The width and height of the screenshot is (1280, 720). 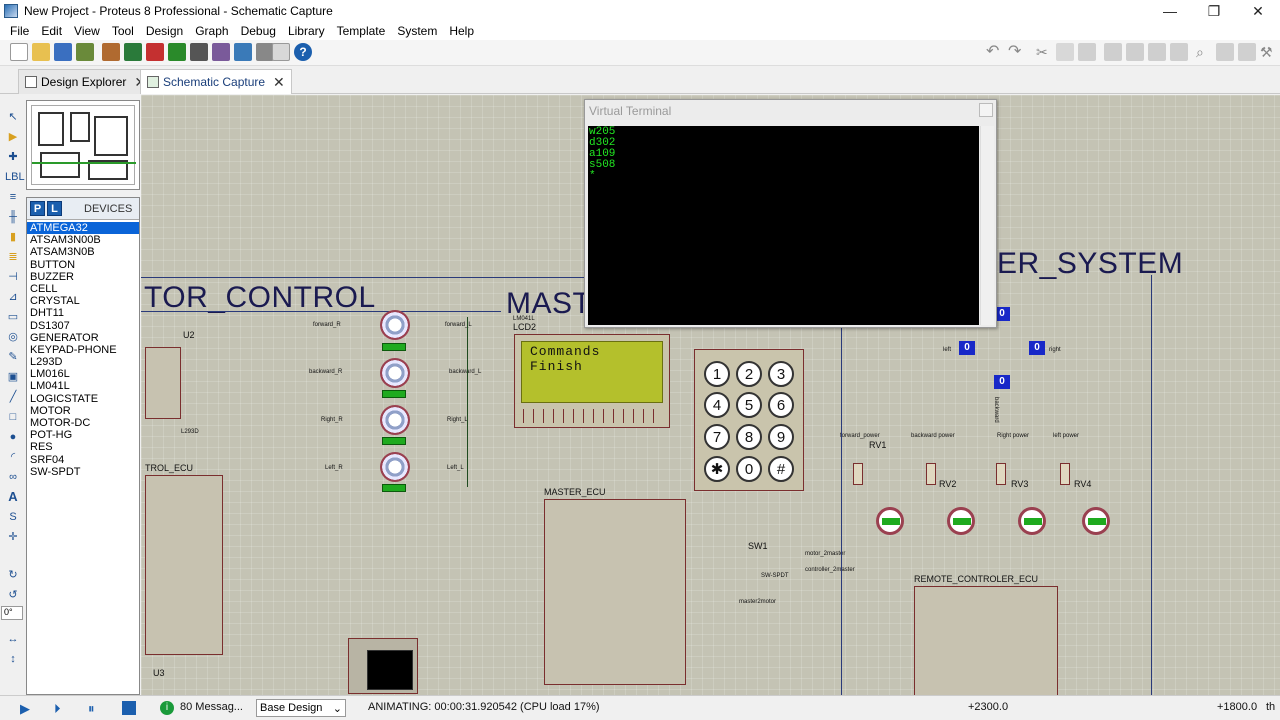 What do you see at coordinates (211, 31) in the screenshot?
I see `menu-graph: Graph` at bounding box center [211, 31].